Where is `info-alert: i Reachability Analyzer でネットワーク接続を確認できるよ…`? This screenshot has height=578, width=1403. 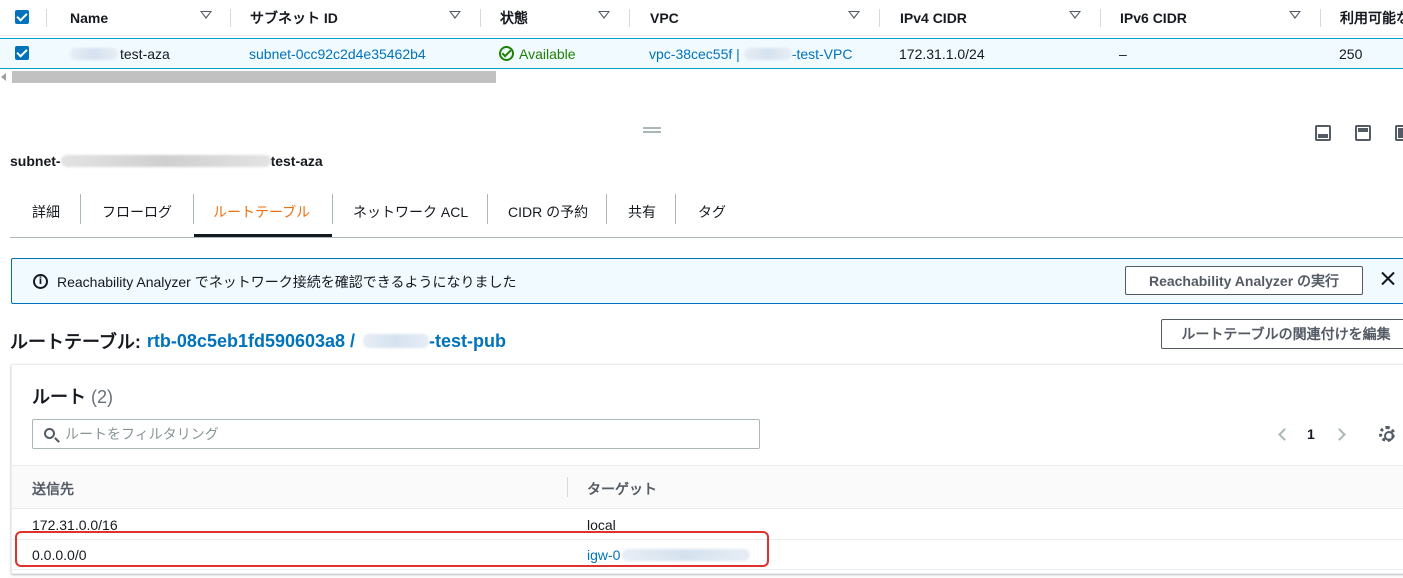
info-alert: i Reachability Analyzer でネットワーク接続を確認できるよ… is located at coordinates (707, 281).